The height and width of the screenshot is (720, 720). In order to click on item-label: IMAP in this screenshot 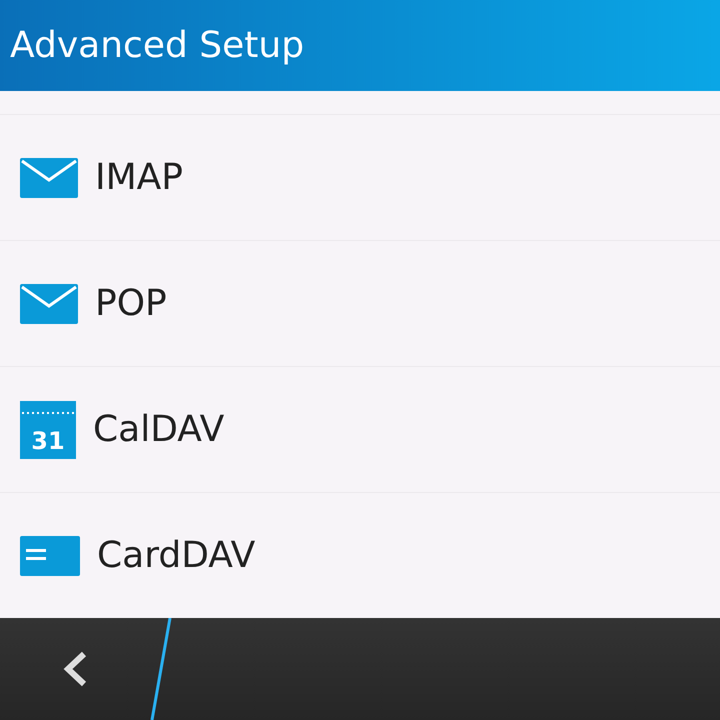, I will do `click(139, 177)`.